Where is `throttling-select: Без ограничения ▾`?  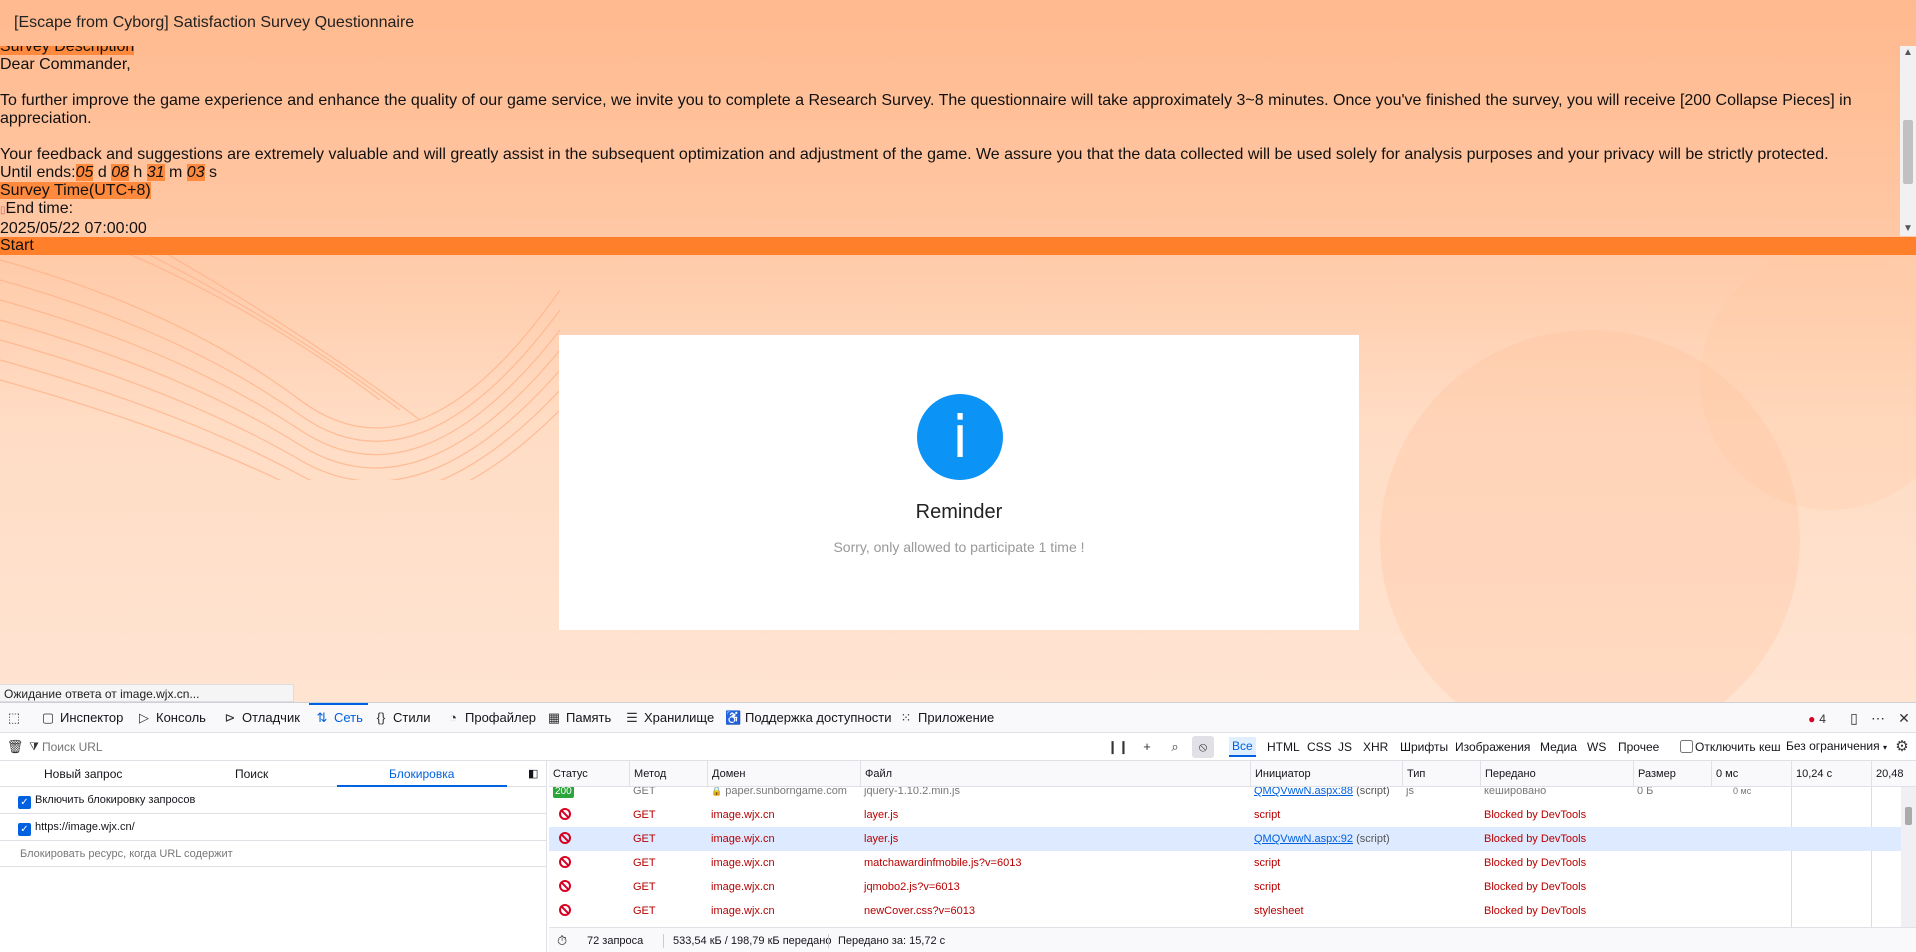 throttling-select: Без ограничения ▾ is located at coordinates (1836, 746).